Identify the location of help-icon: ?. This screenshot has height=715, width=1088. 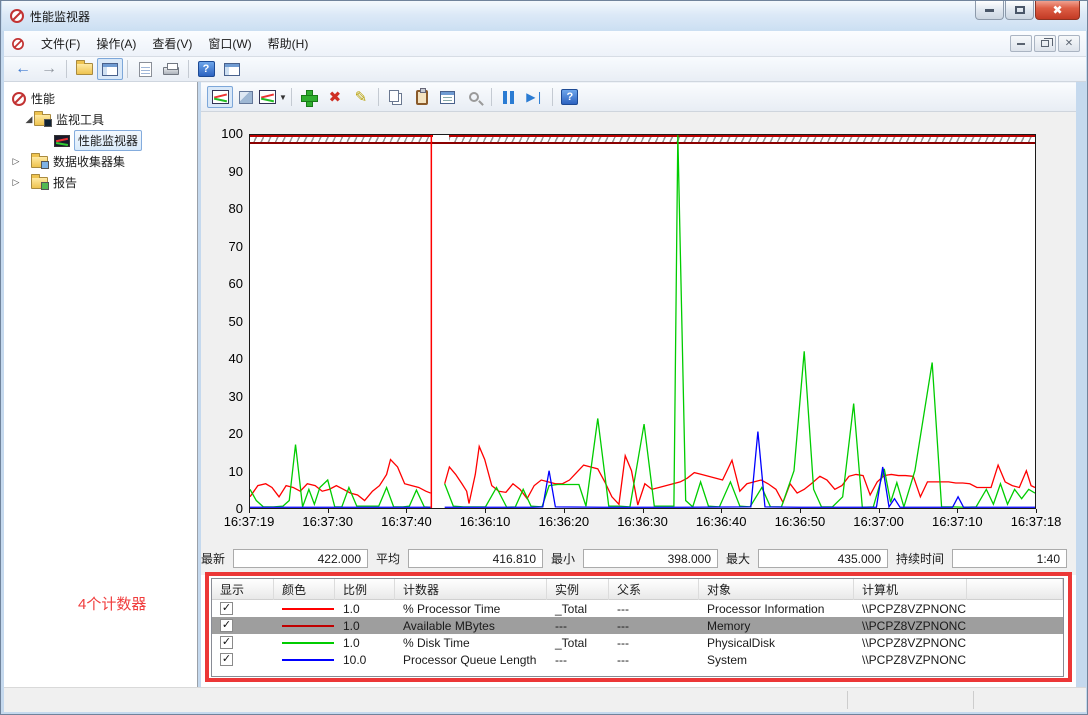
(570, 97).